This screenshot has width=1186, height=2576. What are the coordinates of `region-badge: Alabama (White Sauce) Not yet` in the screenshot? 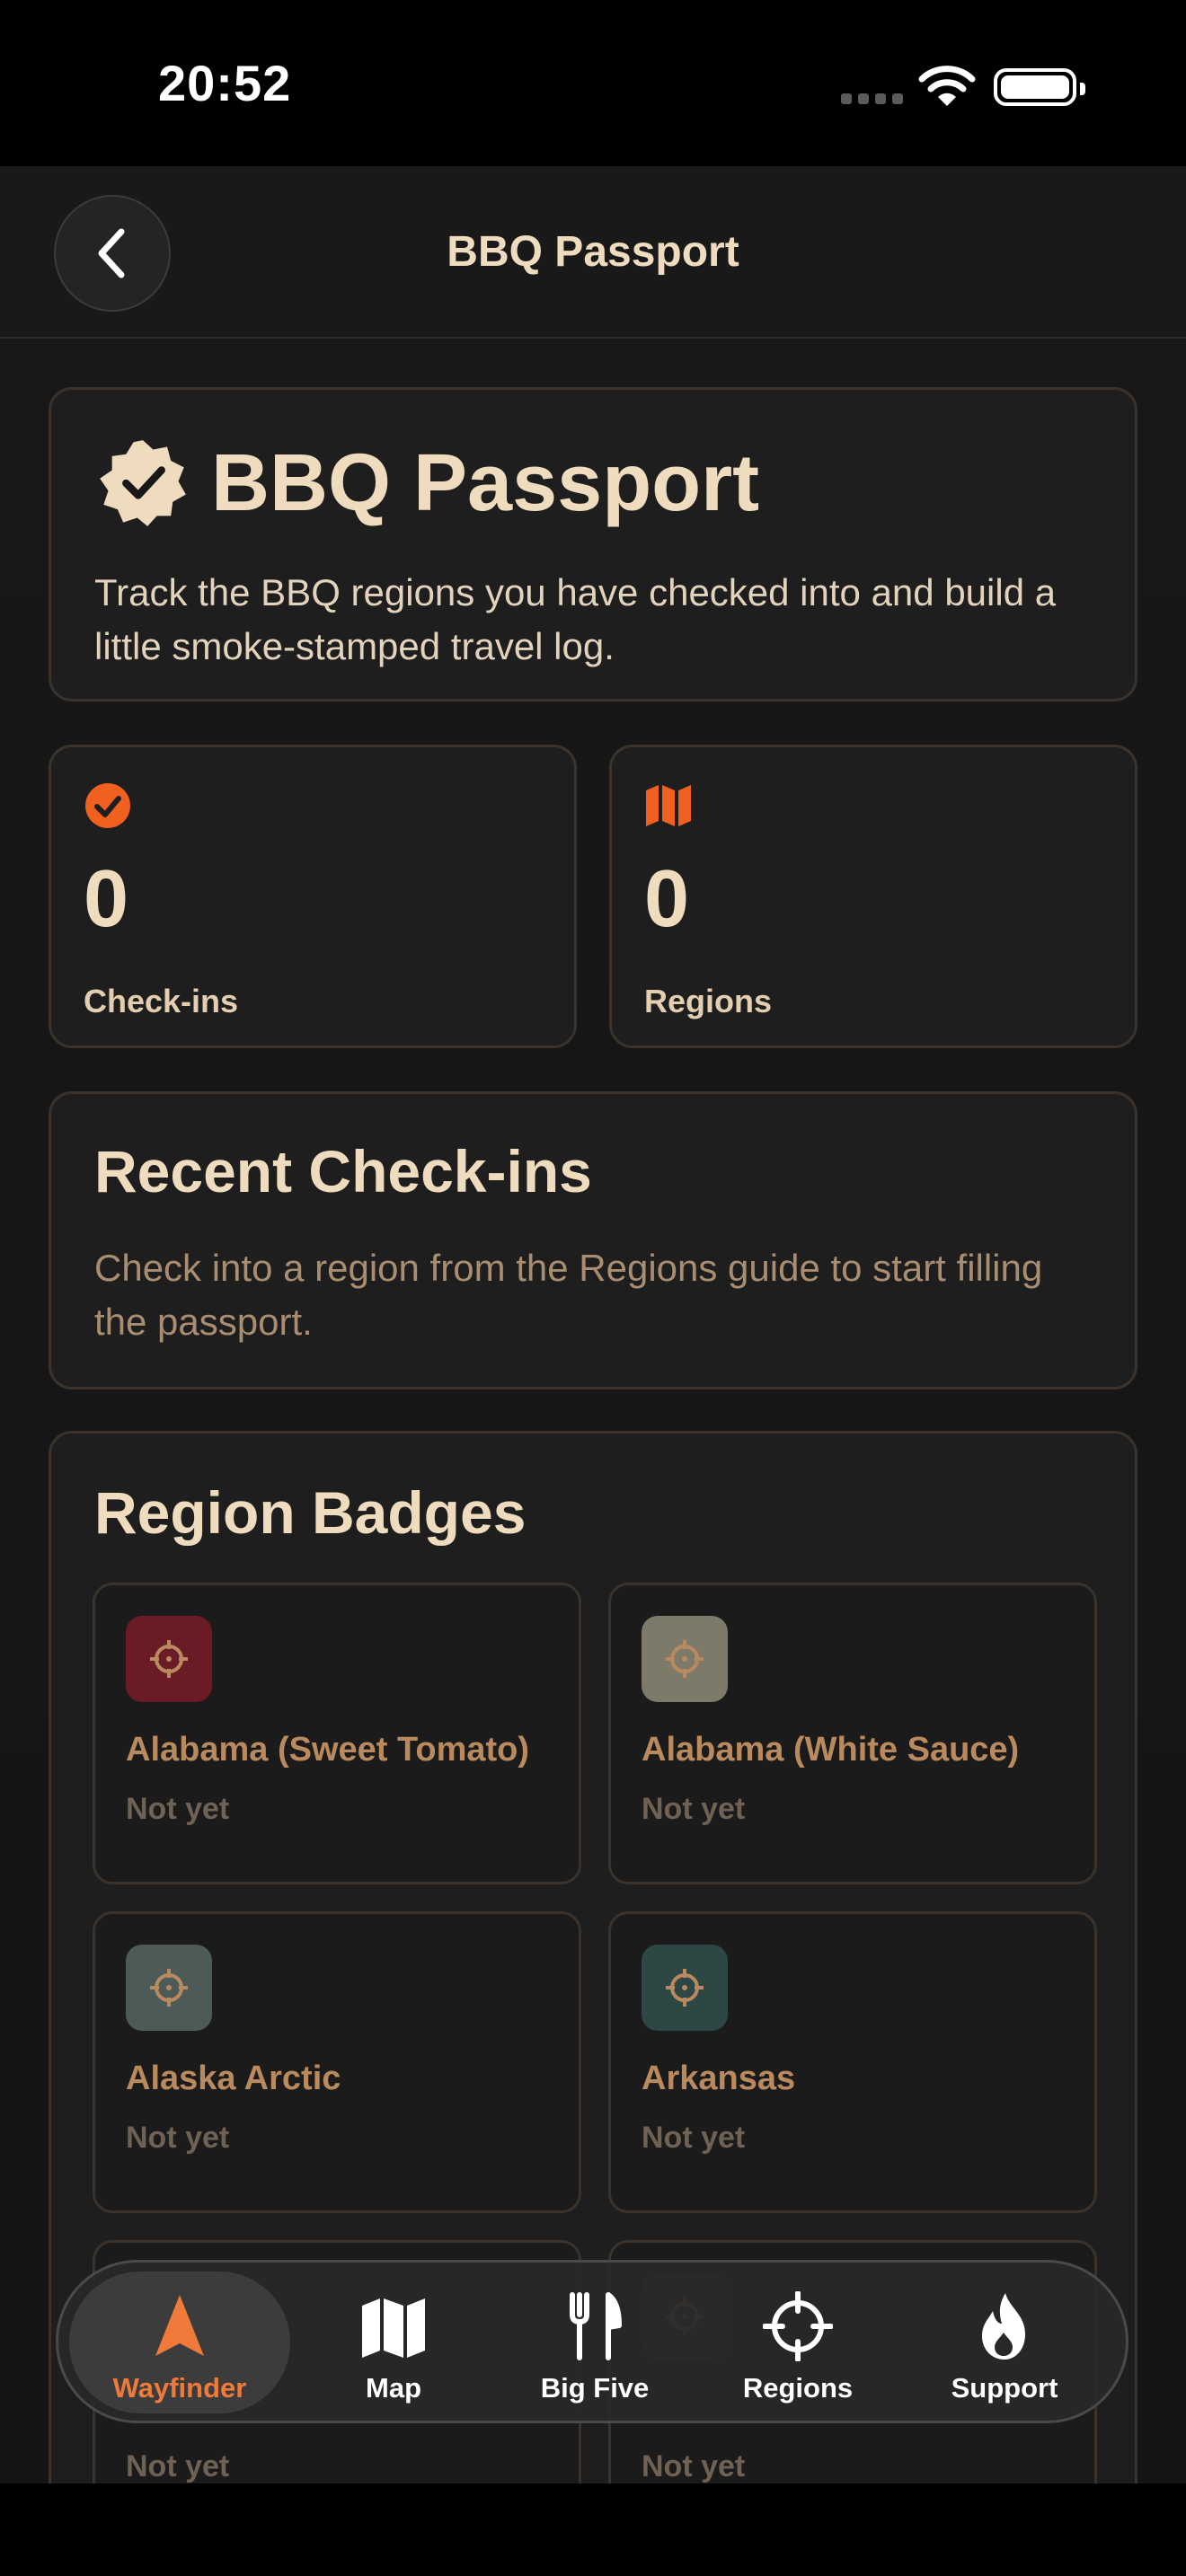 It's located at (852, 1733).